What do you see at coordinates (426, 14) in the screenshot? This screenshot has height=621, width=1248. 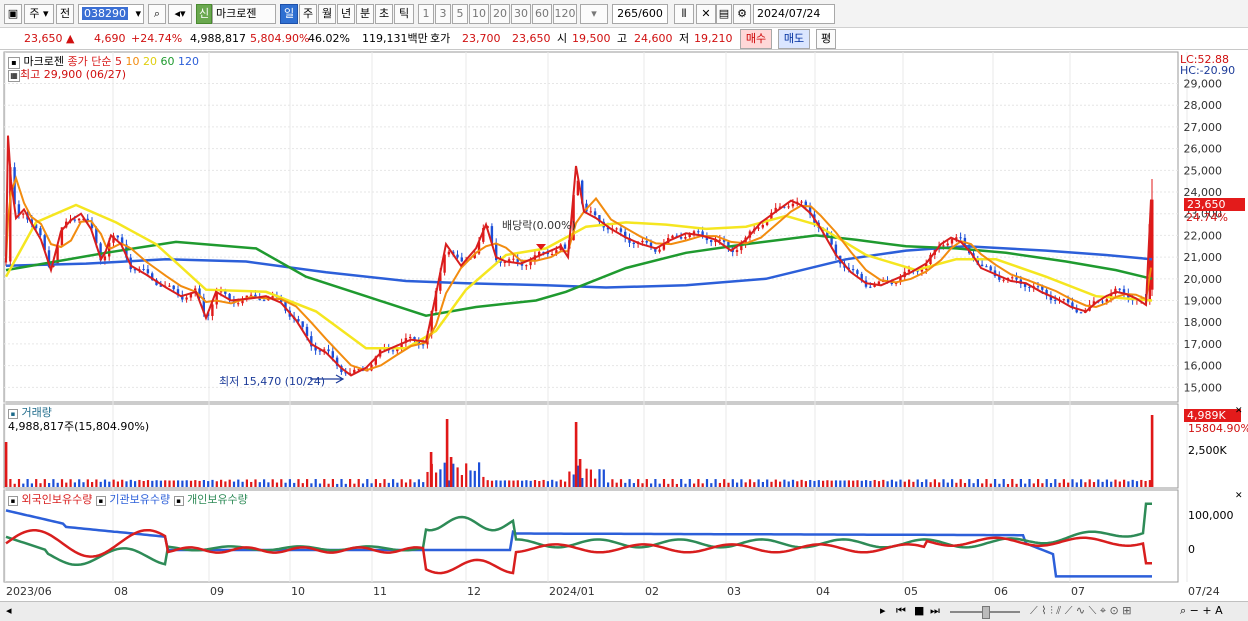 I see `interval-1: 1` at bounding box center [426, 14].